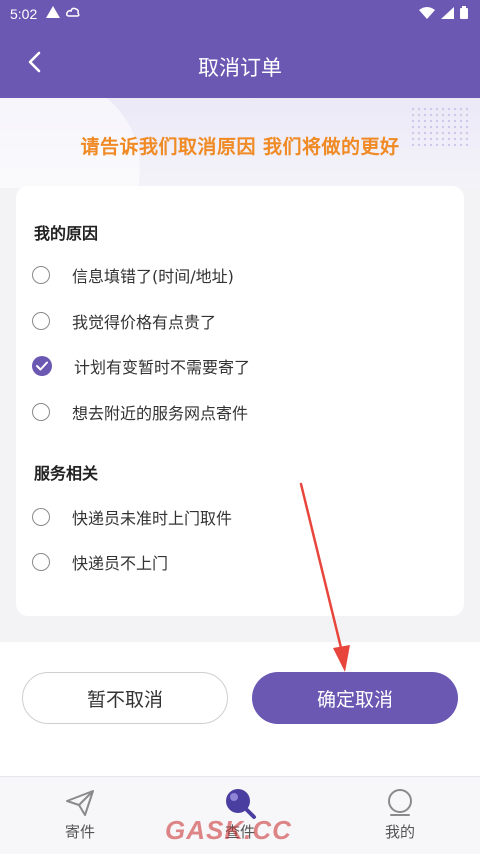 This screenshot has height=854, width=480. Describe the element at coordinates (73, 12) in the screenshot. I see `cloud-icon` at that location.